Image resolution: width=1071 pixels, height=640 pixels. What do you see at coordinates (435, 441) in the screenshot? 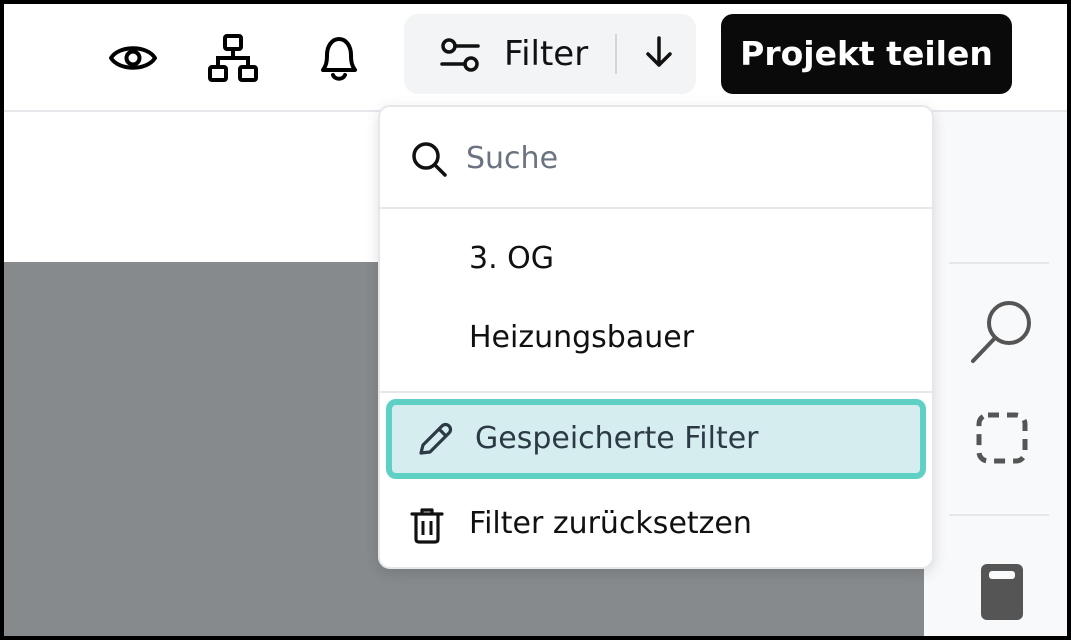
I see `pencil-icon` at bounding box center [435, 441].